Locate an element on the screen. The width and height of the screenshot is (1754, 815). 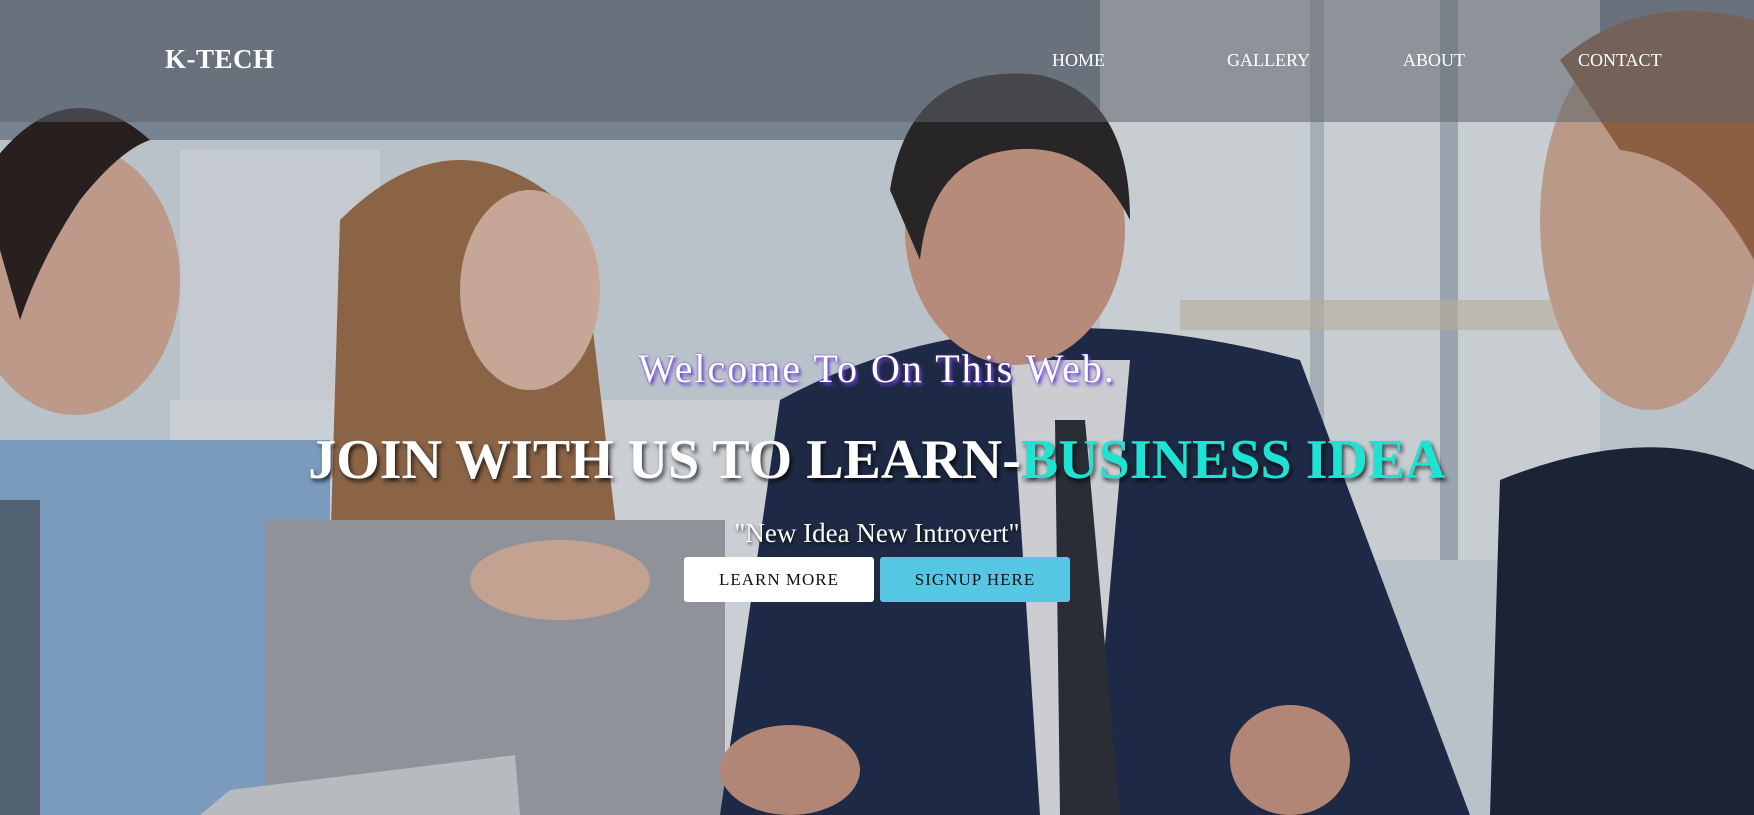
nav-link-gallery: GALLERY is located at coordinates (1268, 60).